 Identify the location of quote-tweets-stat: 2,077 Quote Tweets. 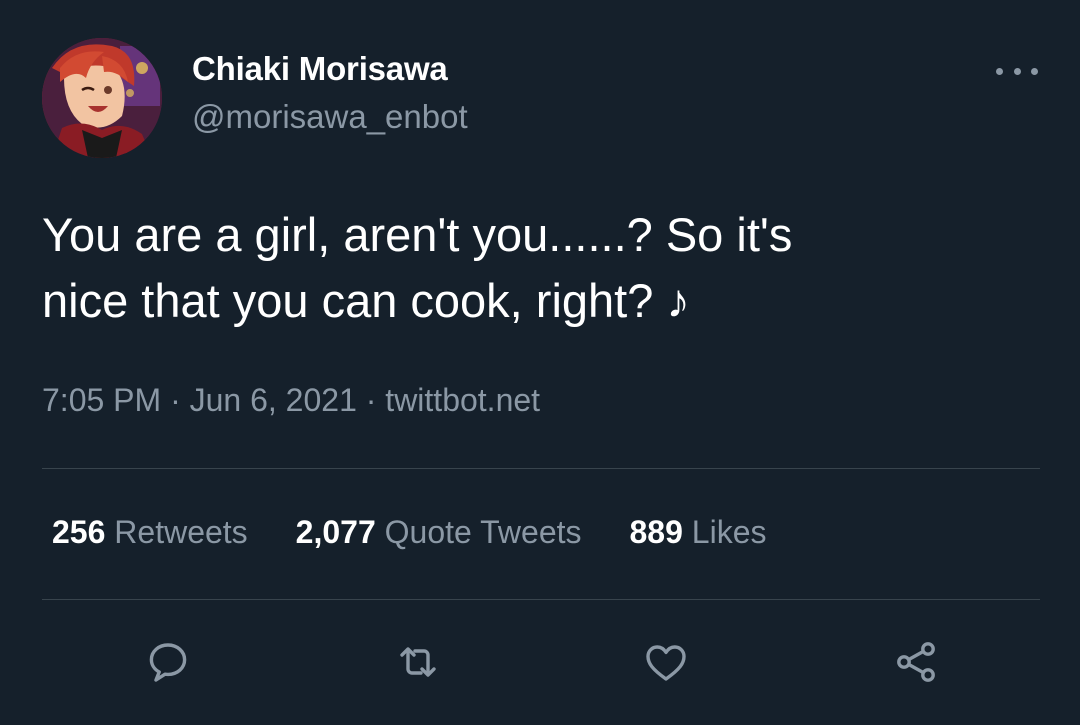
(439, 532).